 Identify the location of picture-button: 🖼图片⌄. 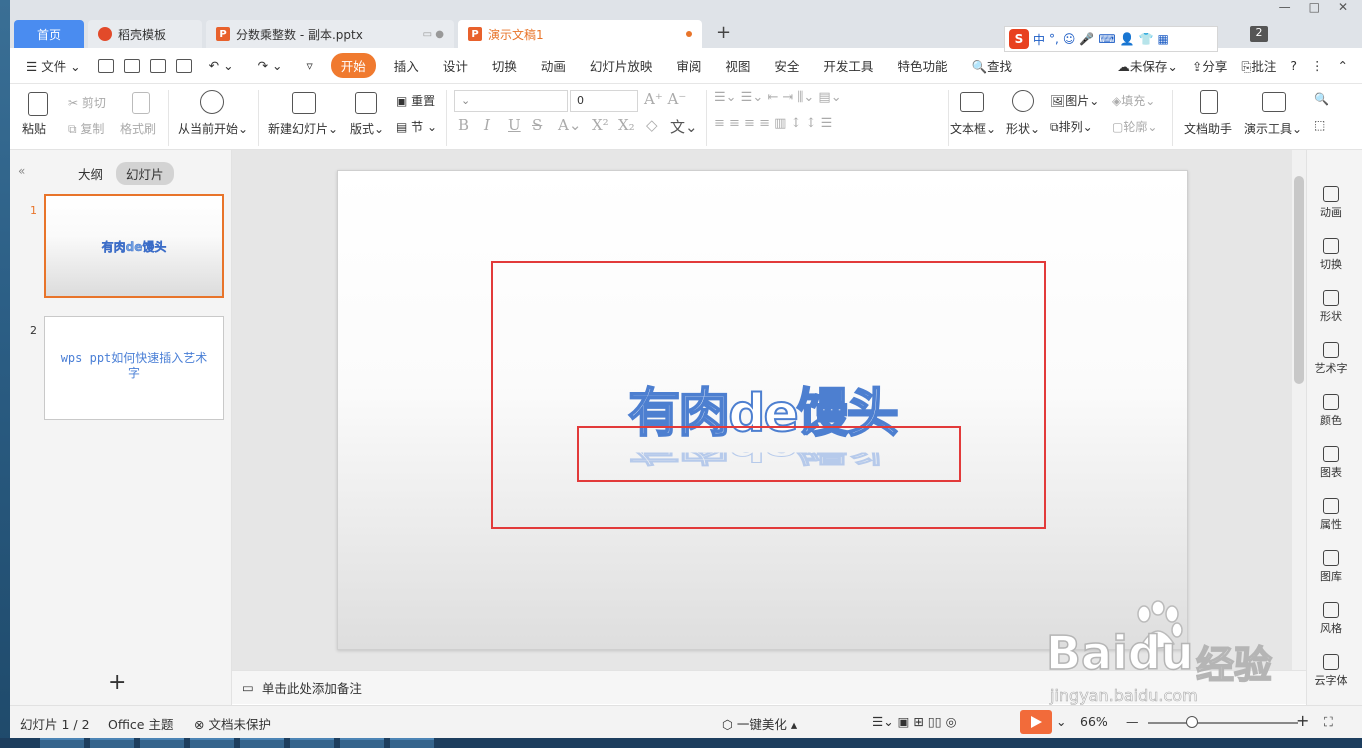
(1074, 100).